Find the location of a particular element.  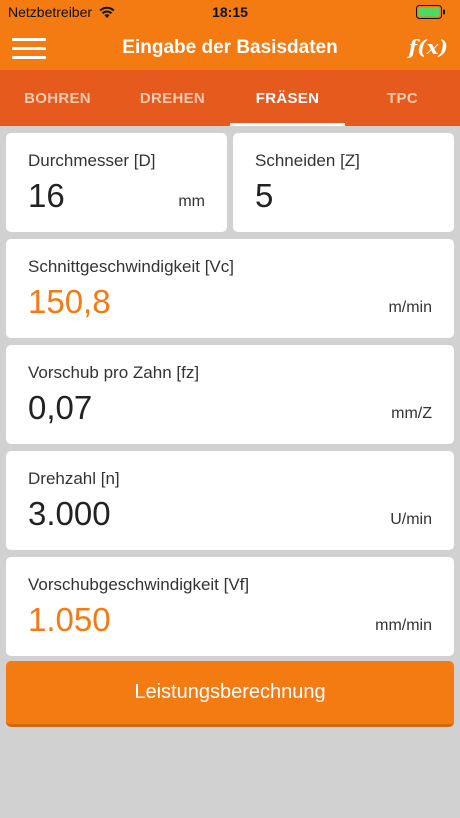

diameter-value: 16 is located at coordinates (46, 196).